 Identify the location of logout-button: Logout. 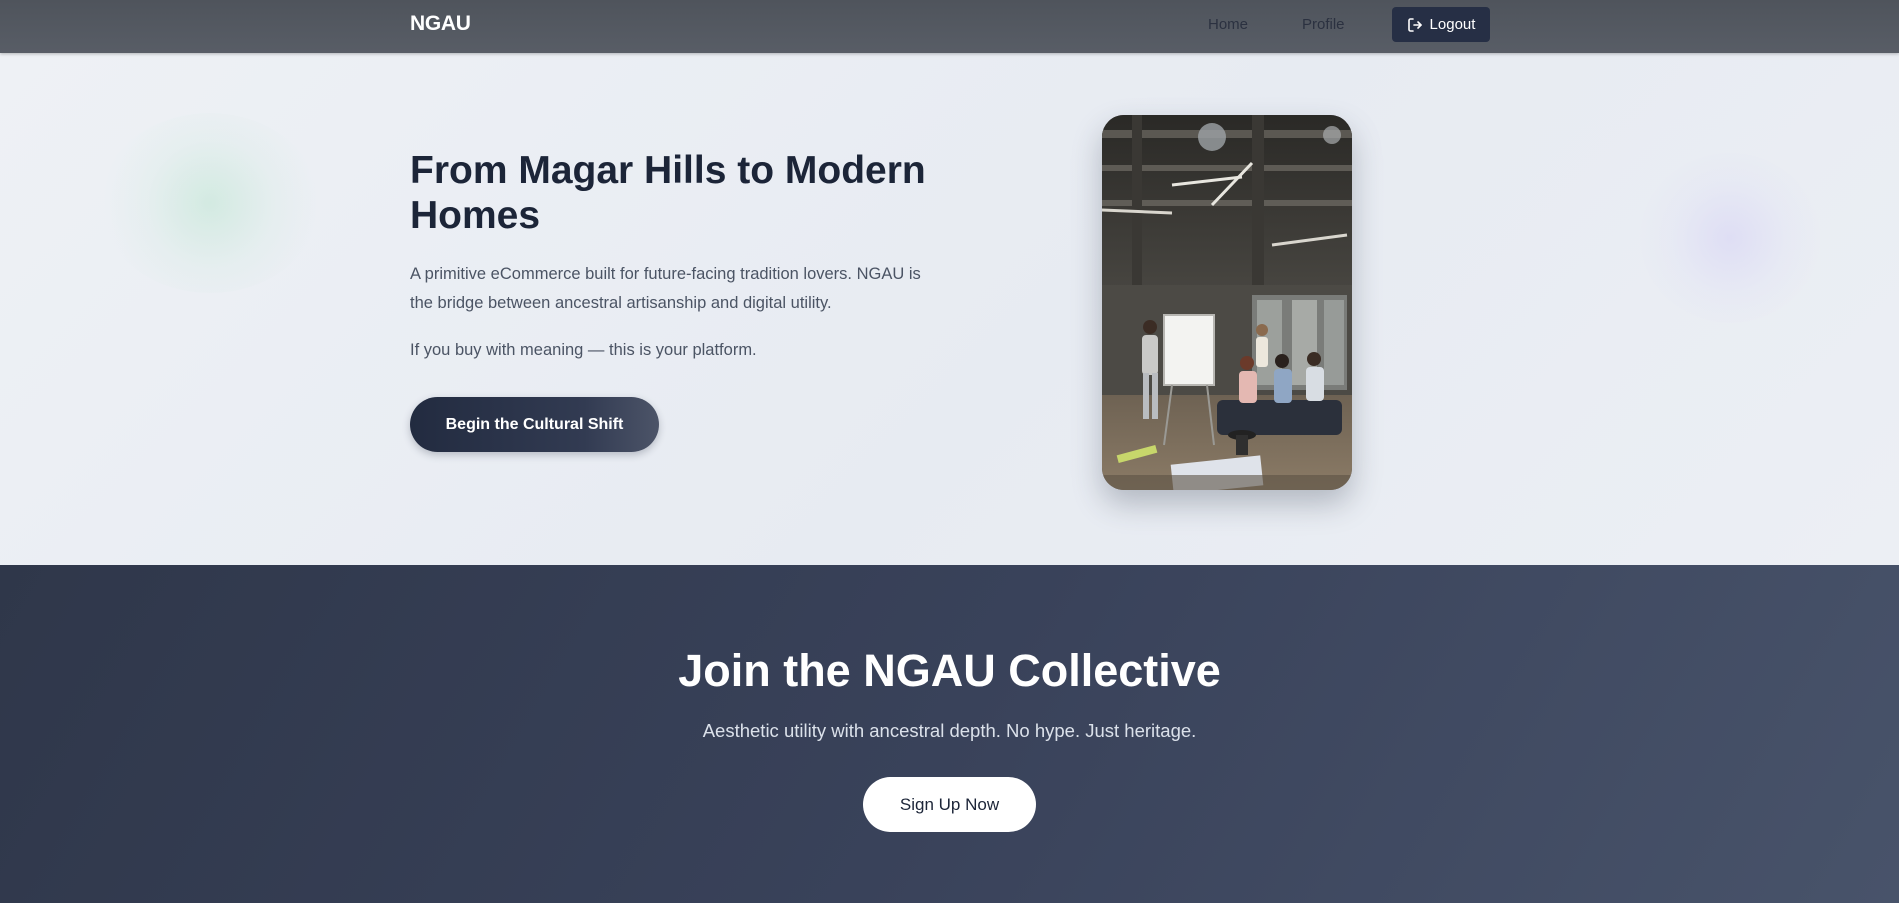
(1441, 24).